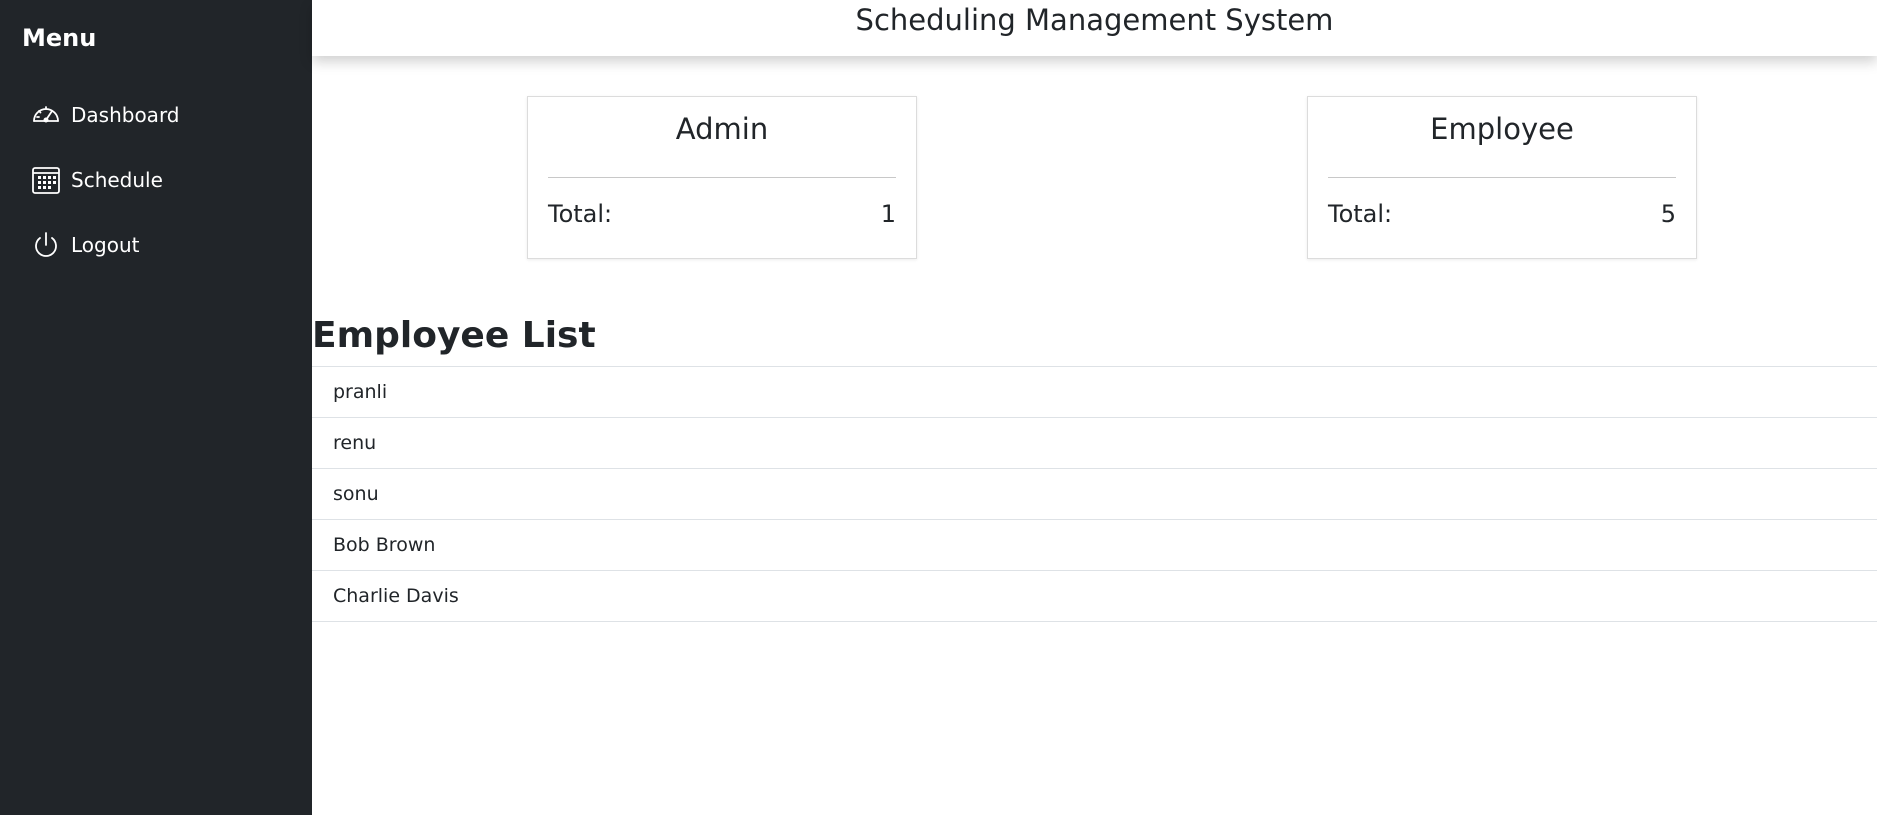  I want to click on calendar-icon, so click(46, 180).